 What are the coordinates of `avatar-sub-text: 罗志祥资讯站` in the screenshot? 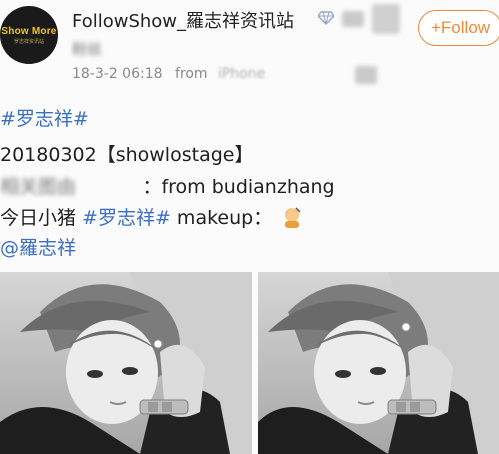 It's located at (28, 41).